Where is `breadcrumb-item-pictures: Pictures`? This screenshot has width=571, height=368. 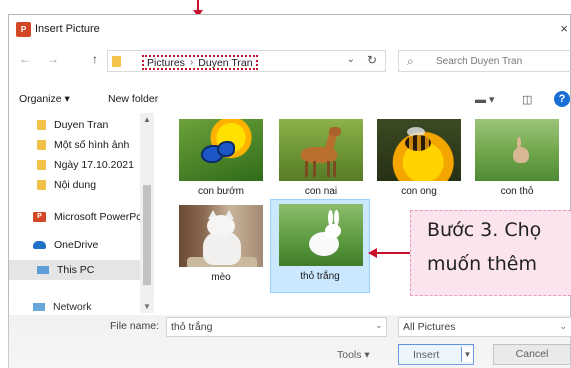
breadcrumb-item-pictures: Pictures is located at coordinates (166, 63).